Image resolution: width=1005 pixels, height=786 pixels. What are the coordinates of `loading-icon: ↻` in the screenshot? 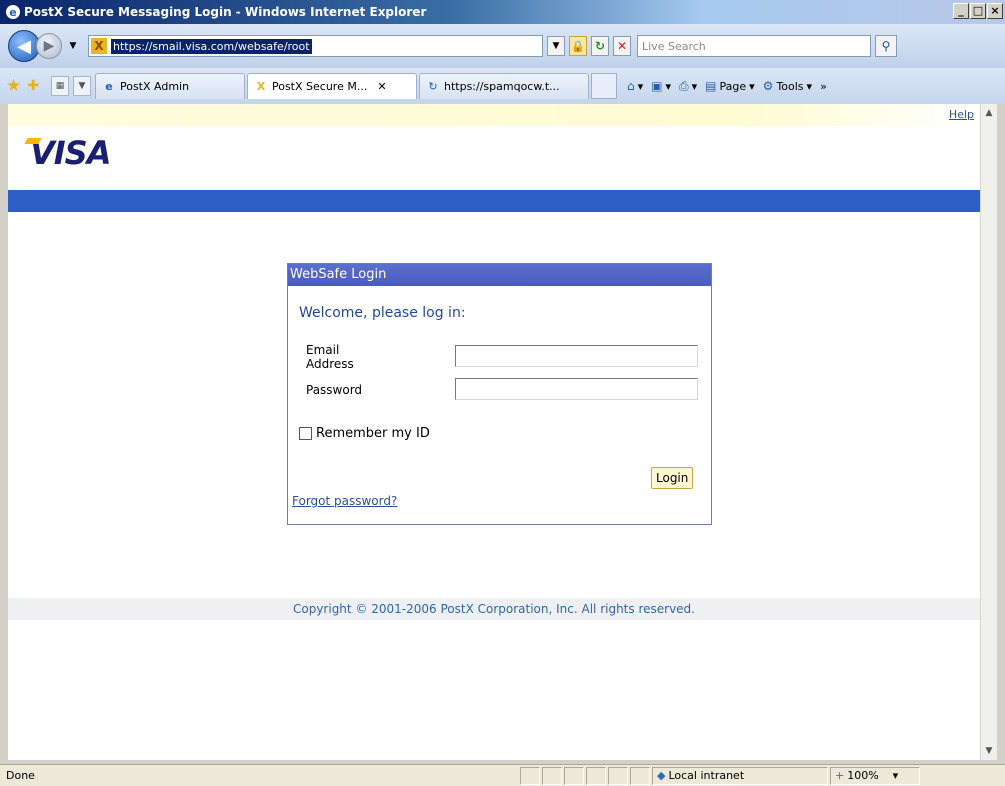 It's located at (433, 86).